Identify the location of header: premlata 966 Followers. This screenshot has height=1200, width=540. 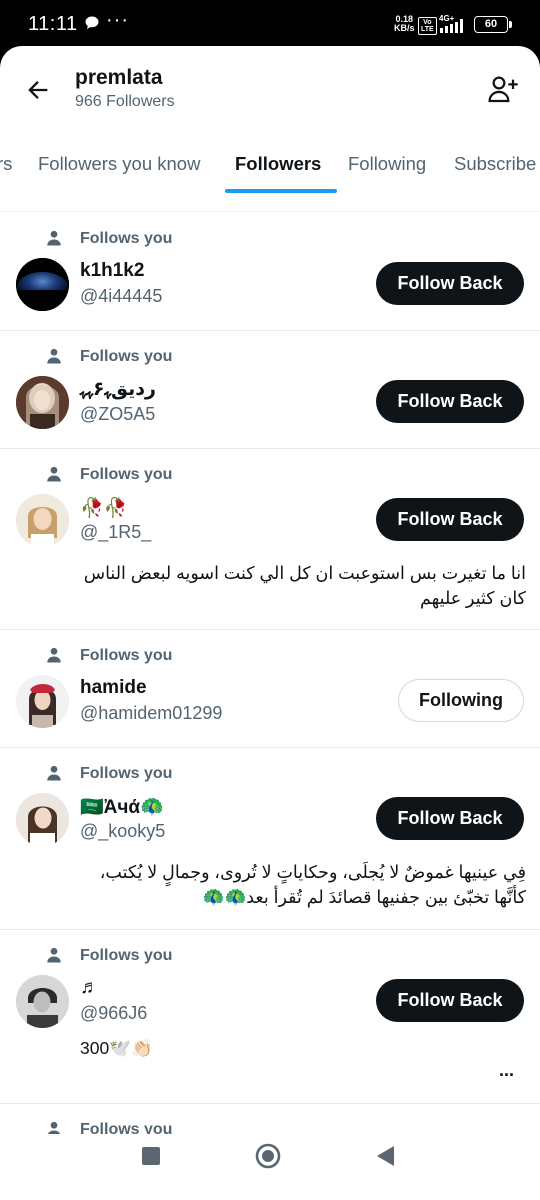
(270, 91).